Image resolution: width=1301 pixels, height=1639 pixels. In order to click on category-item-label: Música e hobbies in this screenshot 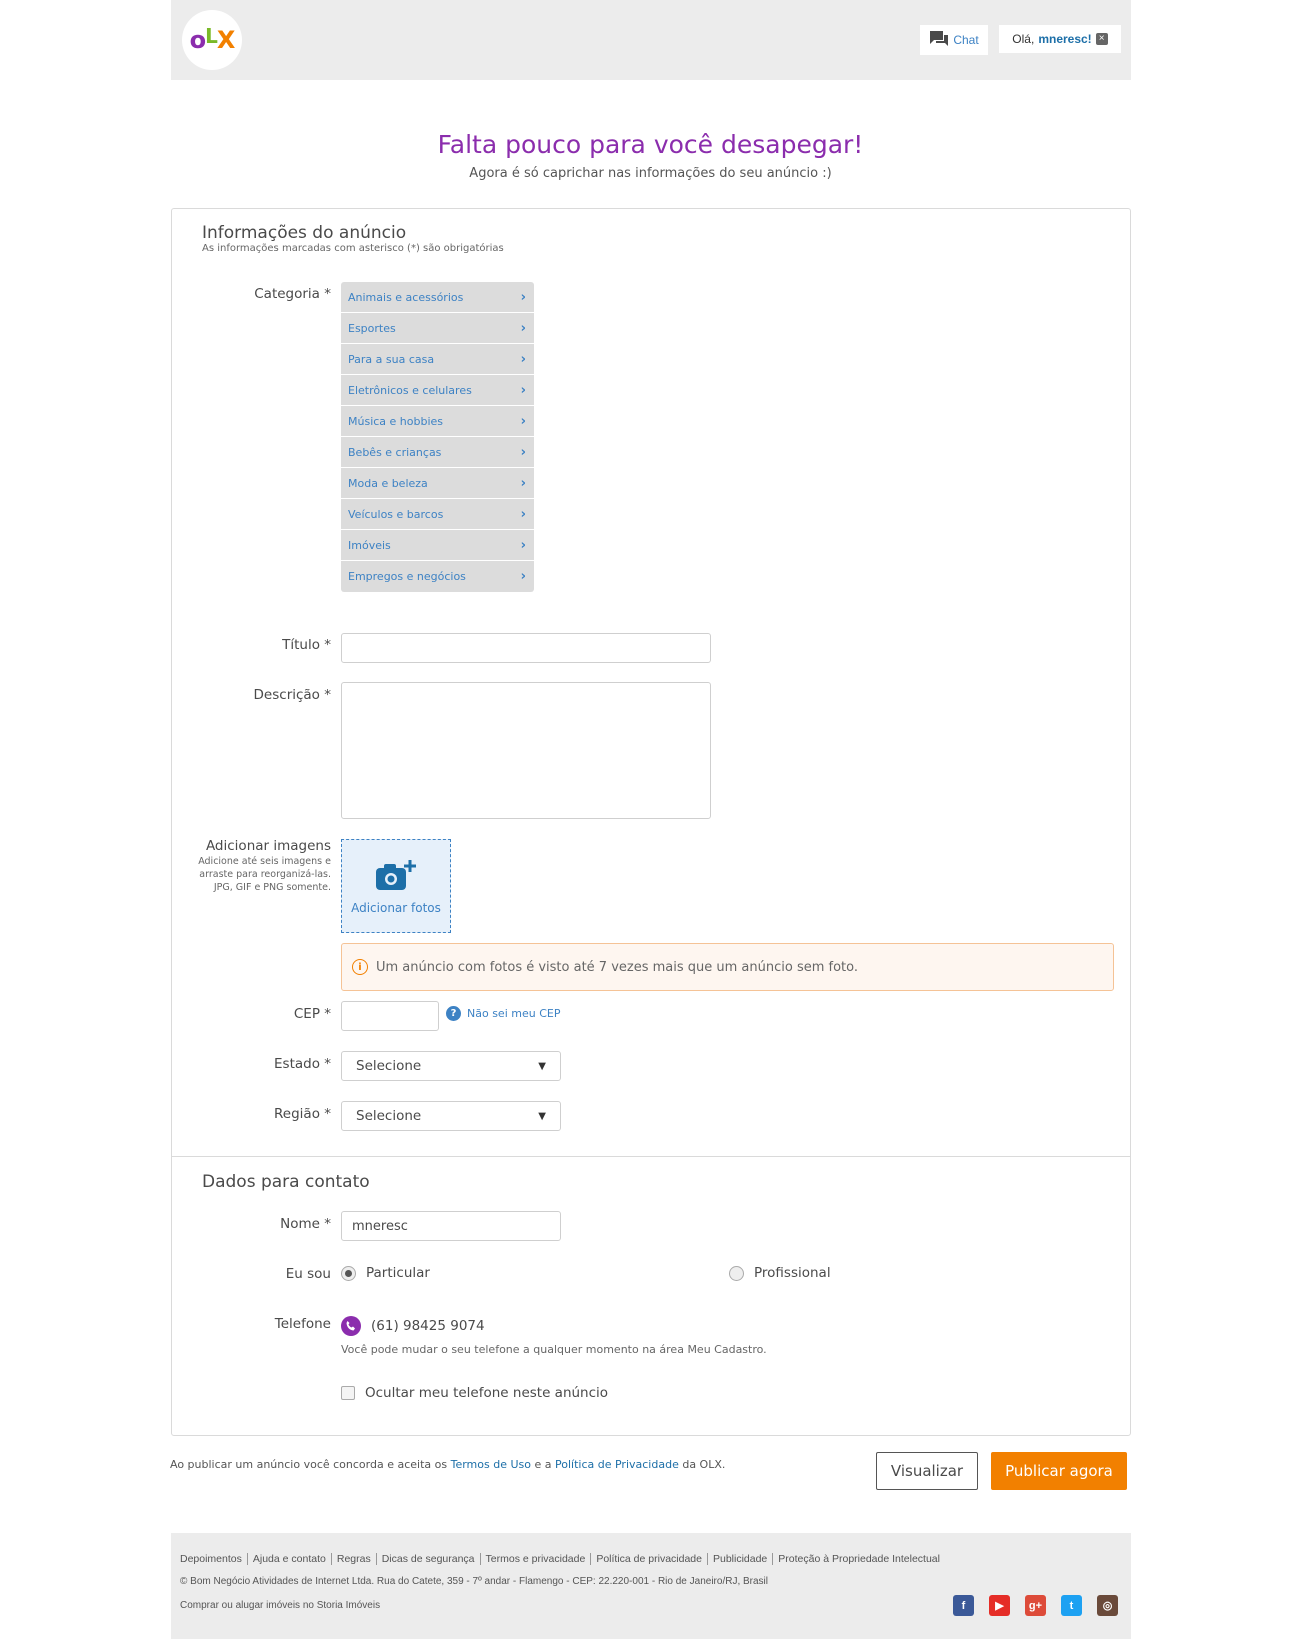, I will do `click(396, 421)`.